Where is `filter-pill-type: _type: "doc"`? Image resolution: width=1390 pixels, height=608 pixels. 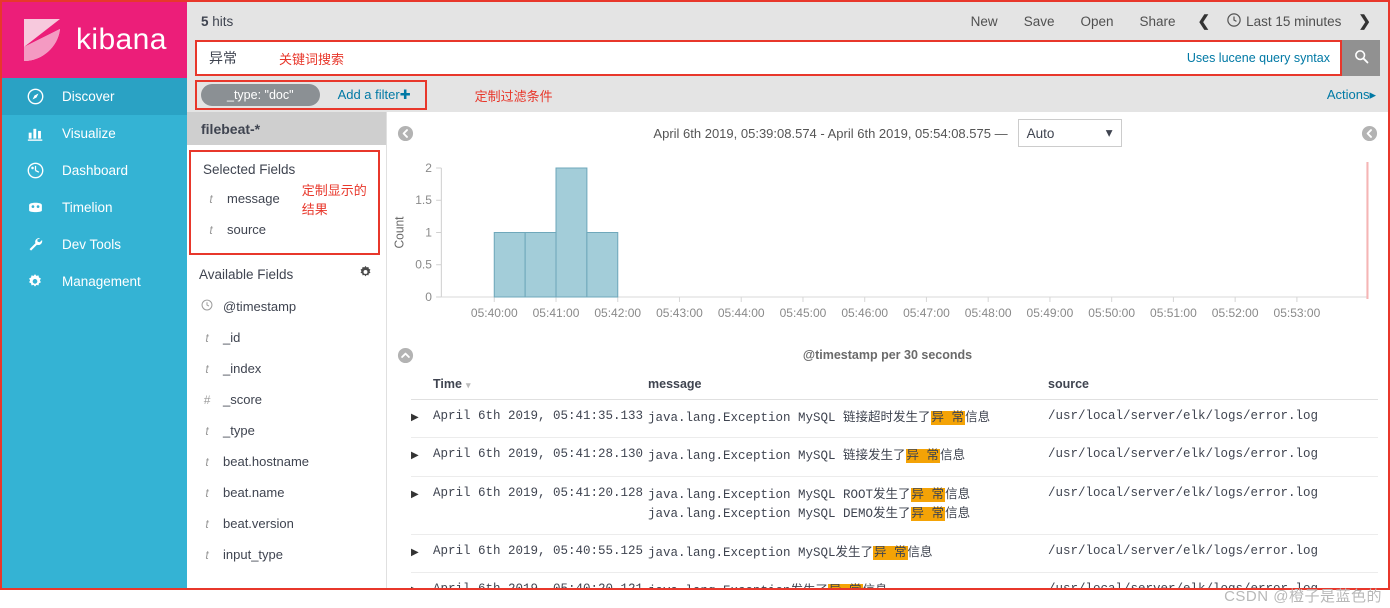 filter-pill-type: _type: "doc" is located at coordinates (260, 95).